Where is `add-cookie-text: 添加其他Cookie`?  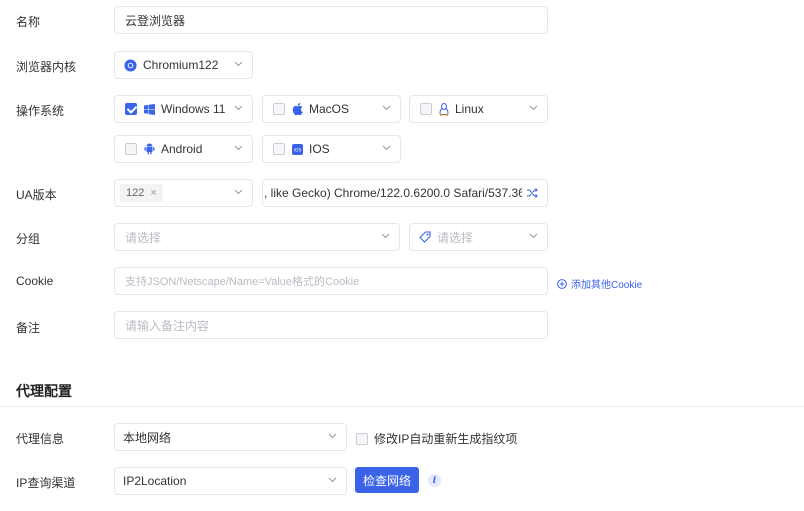 add-cookie-text: 添加其他Cookie is located at coordinates (607, 285).